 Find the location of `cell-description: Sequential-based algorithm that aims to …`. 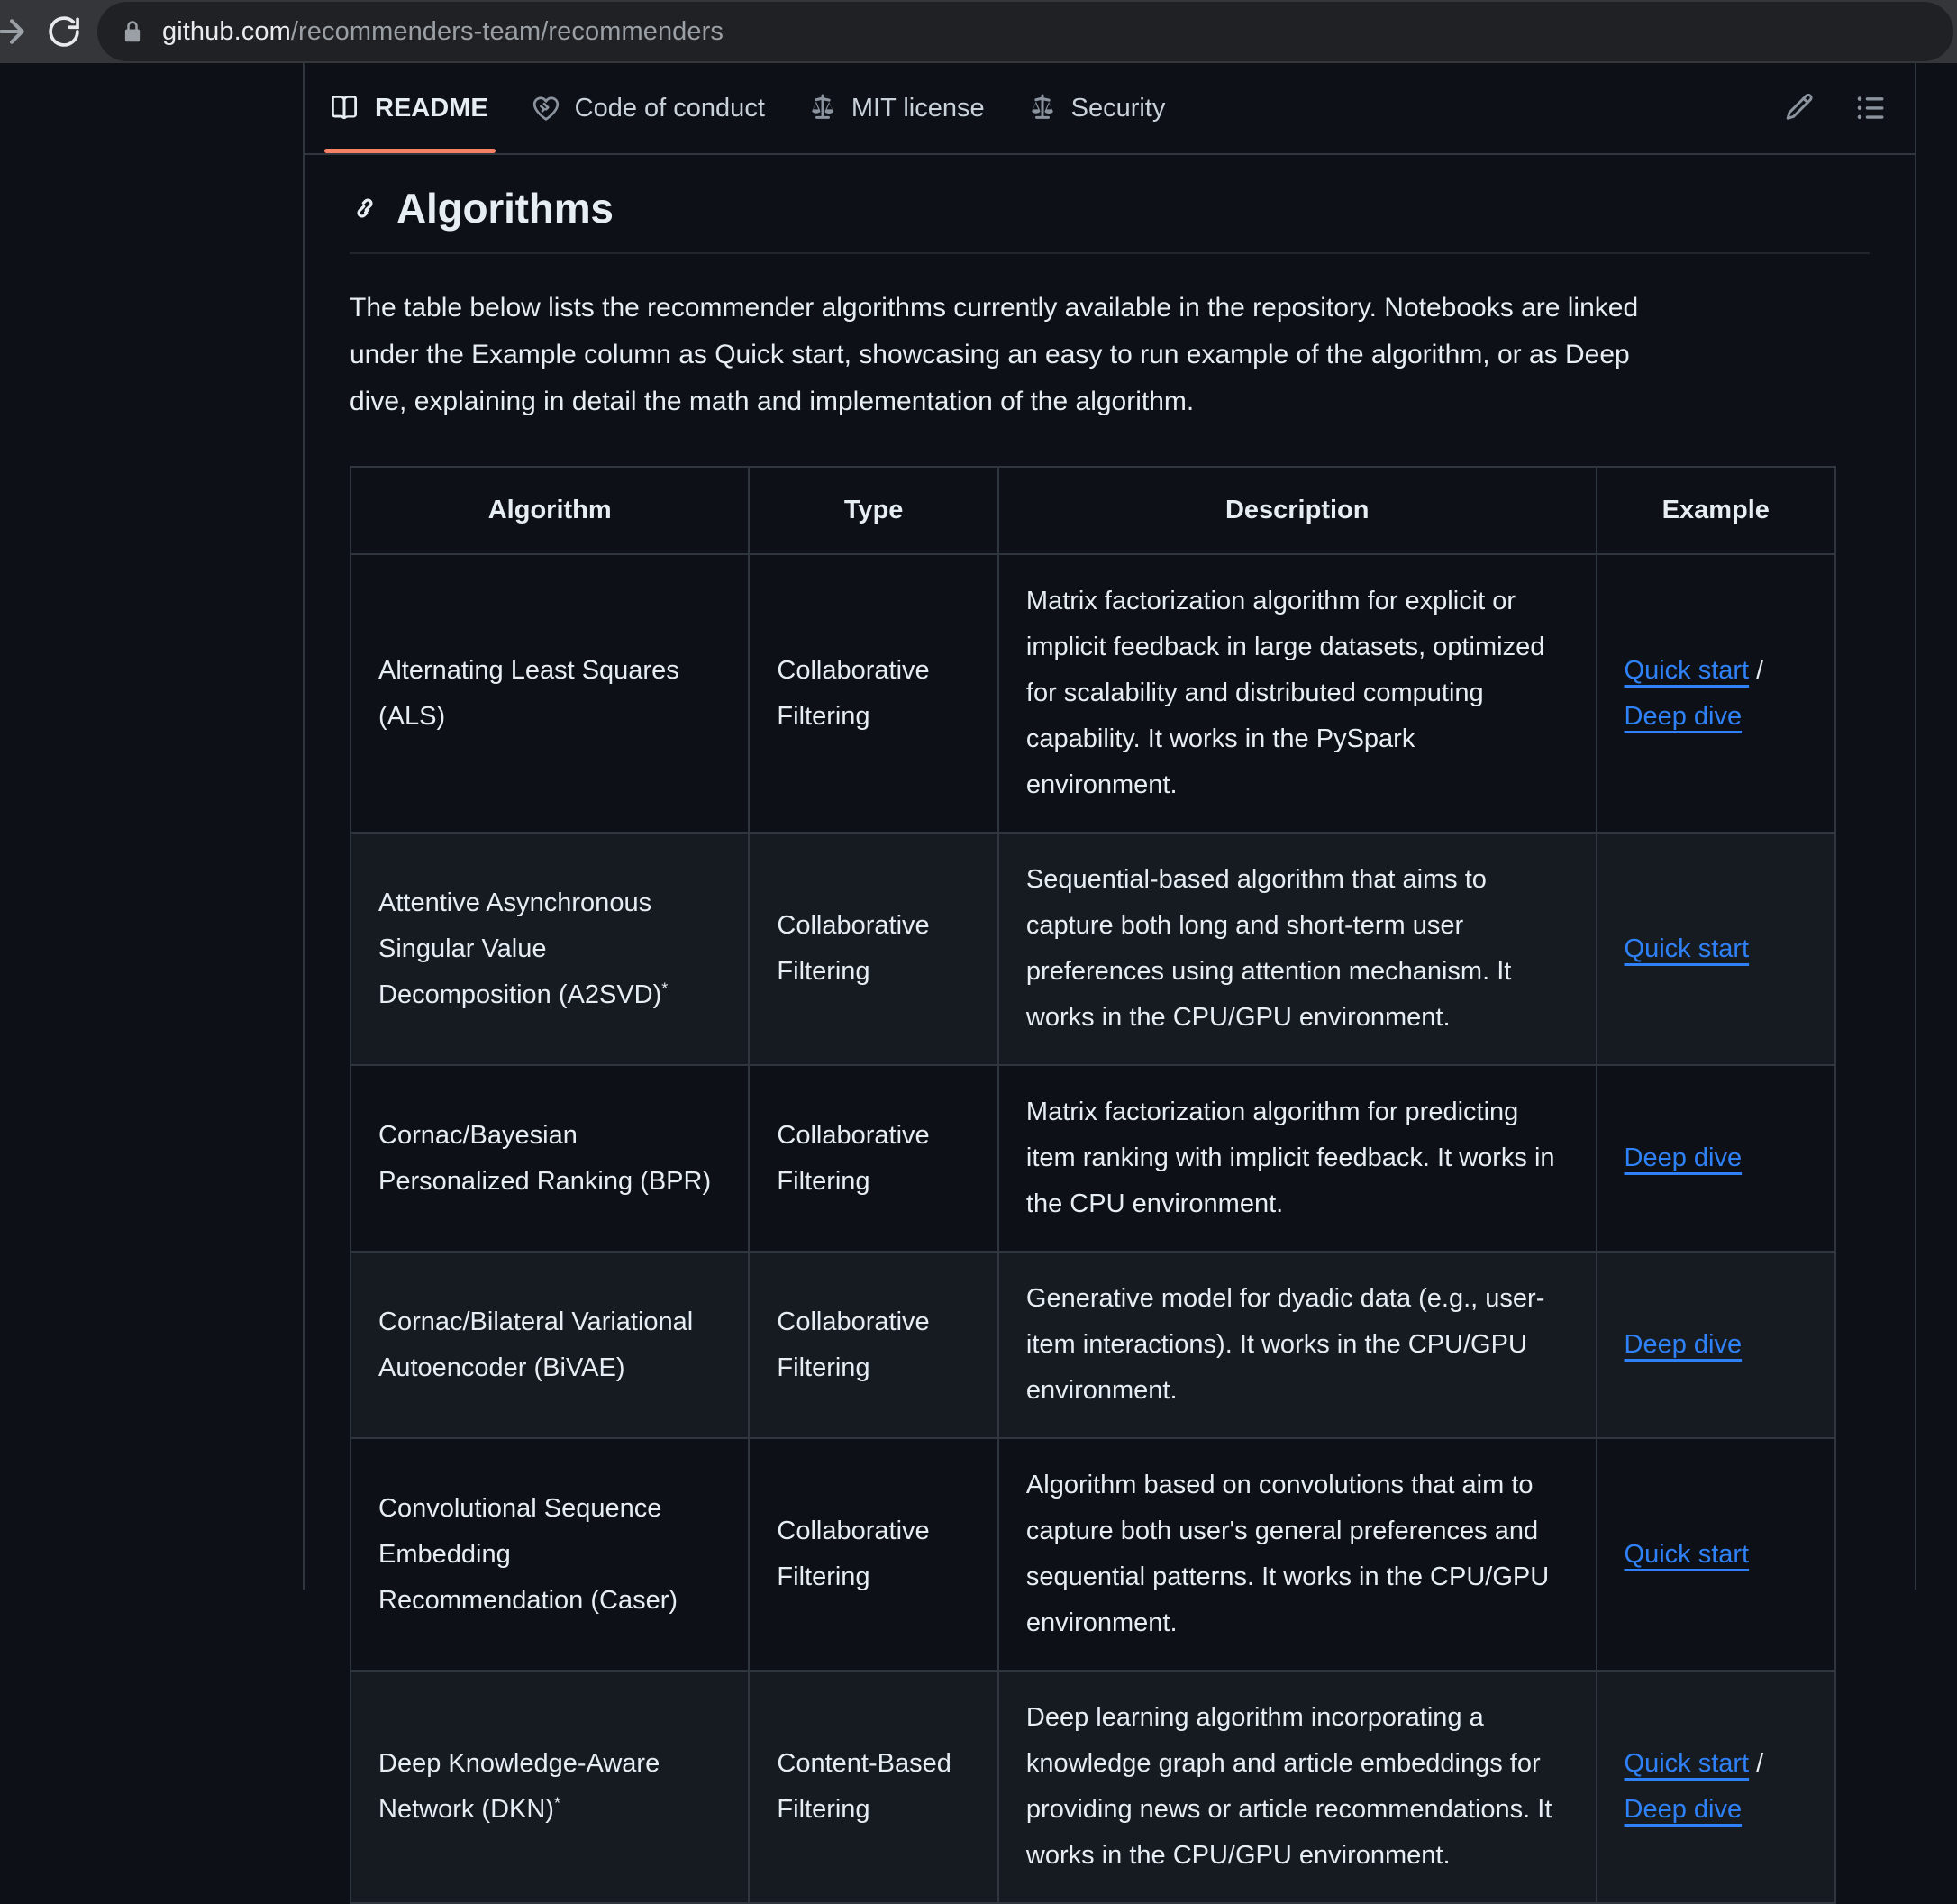

cell-description: Sequential-based algorithm that aims to … is located at coordinates (1297, 949).